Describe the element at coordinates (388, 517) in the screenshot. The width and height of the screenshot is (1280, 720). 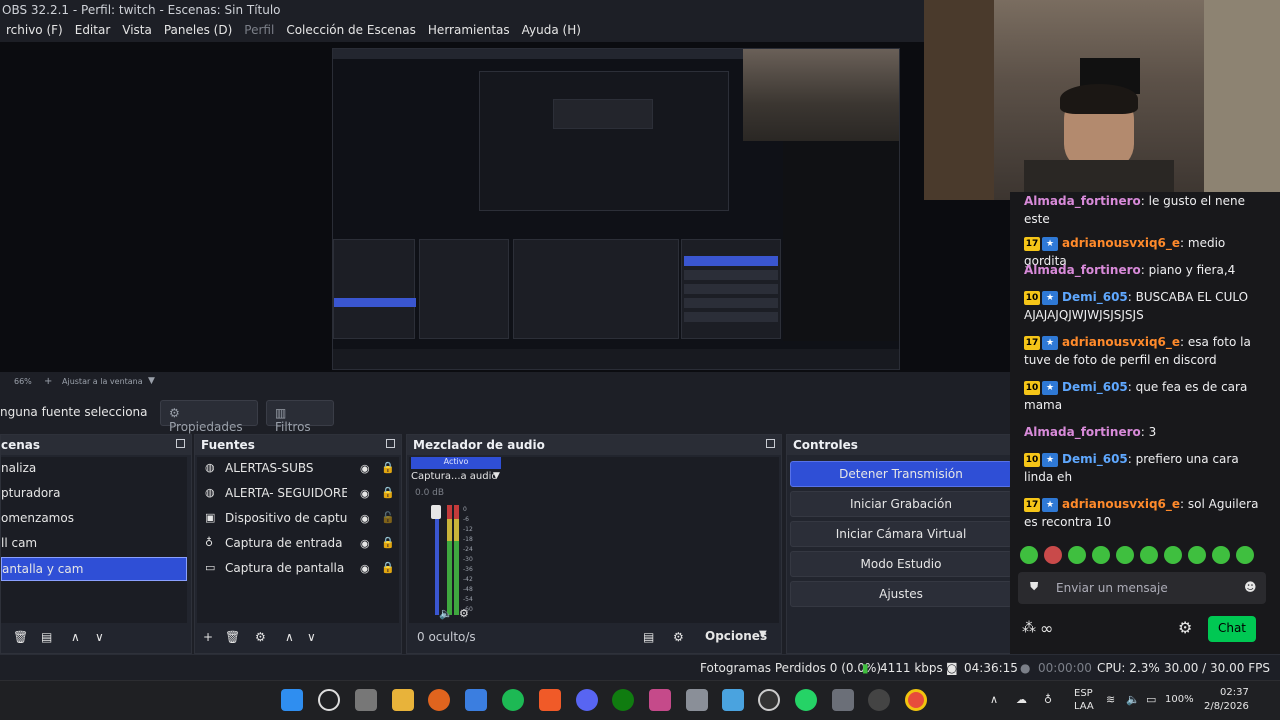
I see `unlock-icon: 🔓` at that location.